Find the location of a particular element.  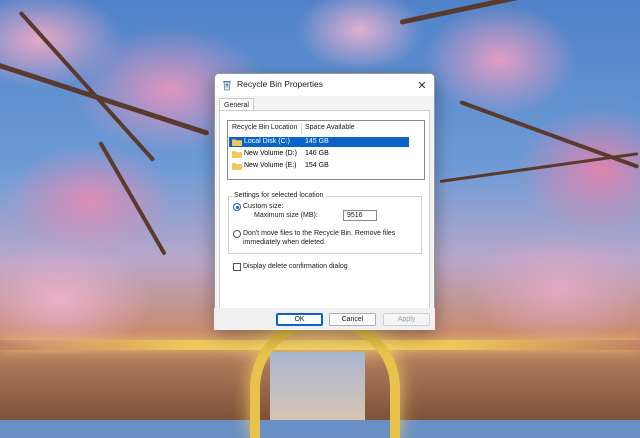

bridge-arch is located at coordinates (325, 378).